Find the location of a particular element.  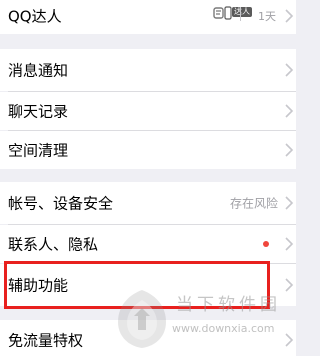

watermark-title: 当下软件园 is located at coordinates (228, 305).